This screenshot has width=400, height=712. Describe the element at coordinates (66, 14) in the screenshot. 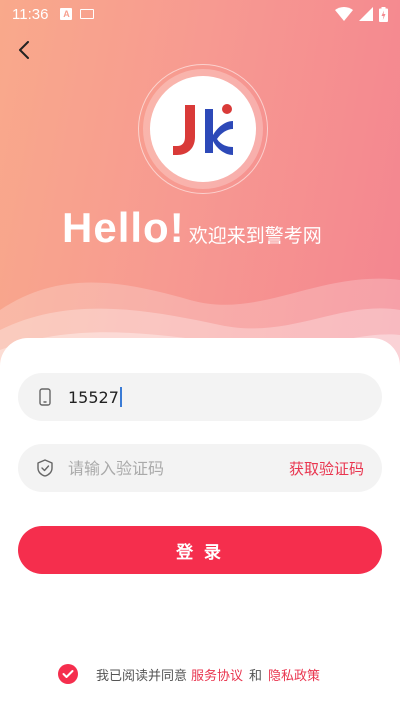

I see `a-icon: A` at that location.